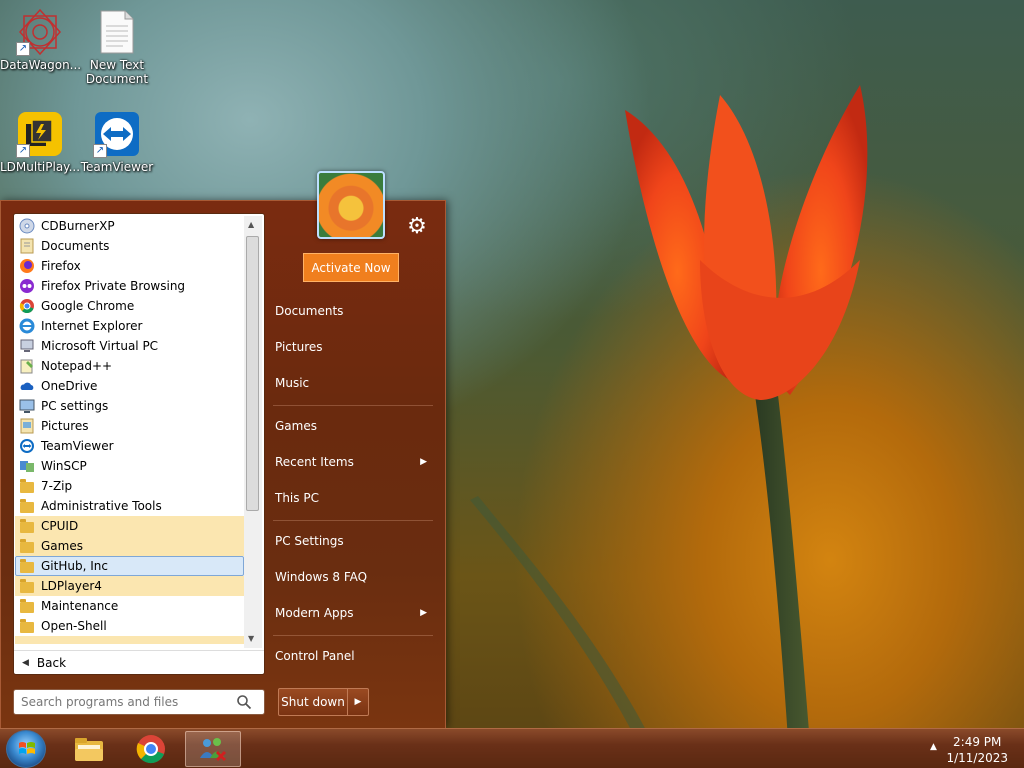 The image size is (1024, 768). I want to click on text-document-icon, so click(117, 32).